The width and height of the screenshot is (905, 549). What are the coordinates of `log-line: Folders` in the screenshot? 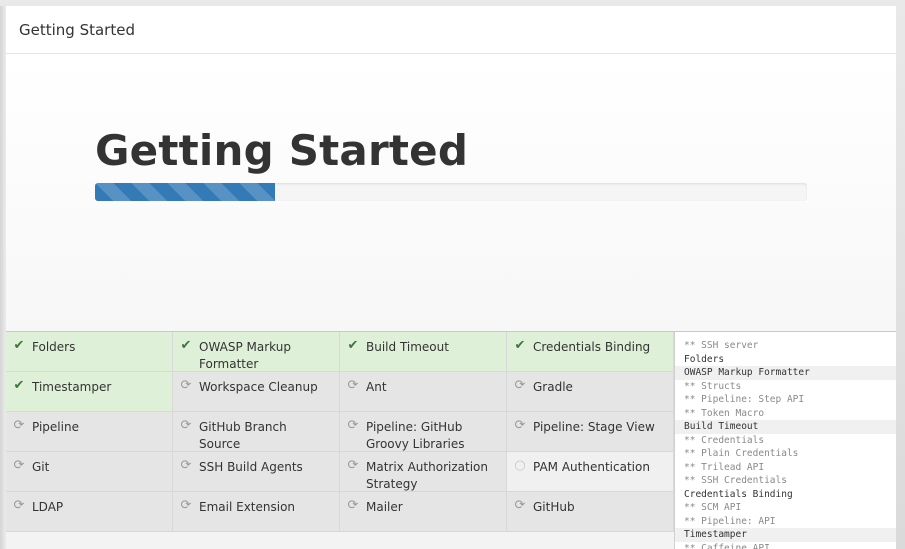 It's located at (704, 359).